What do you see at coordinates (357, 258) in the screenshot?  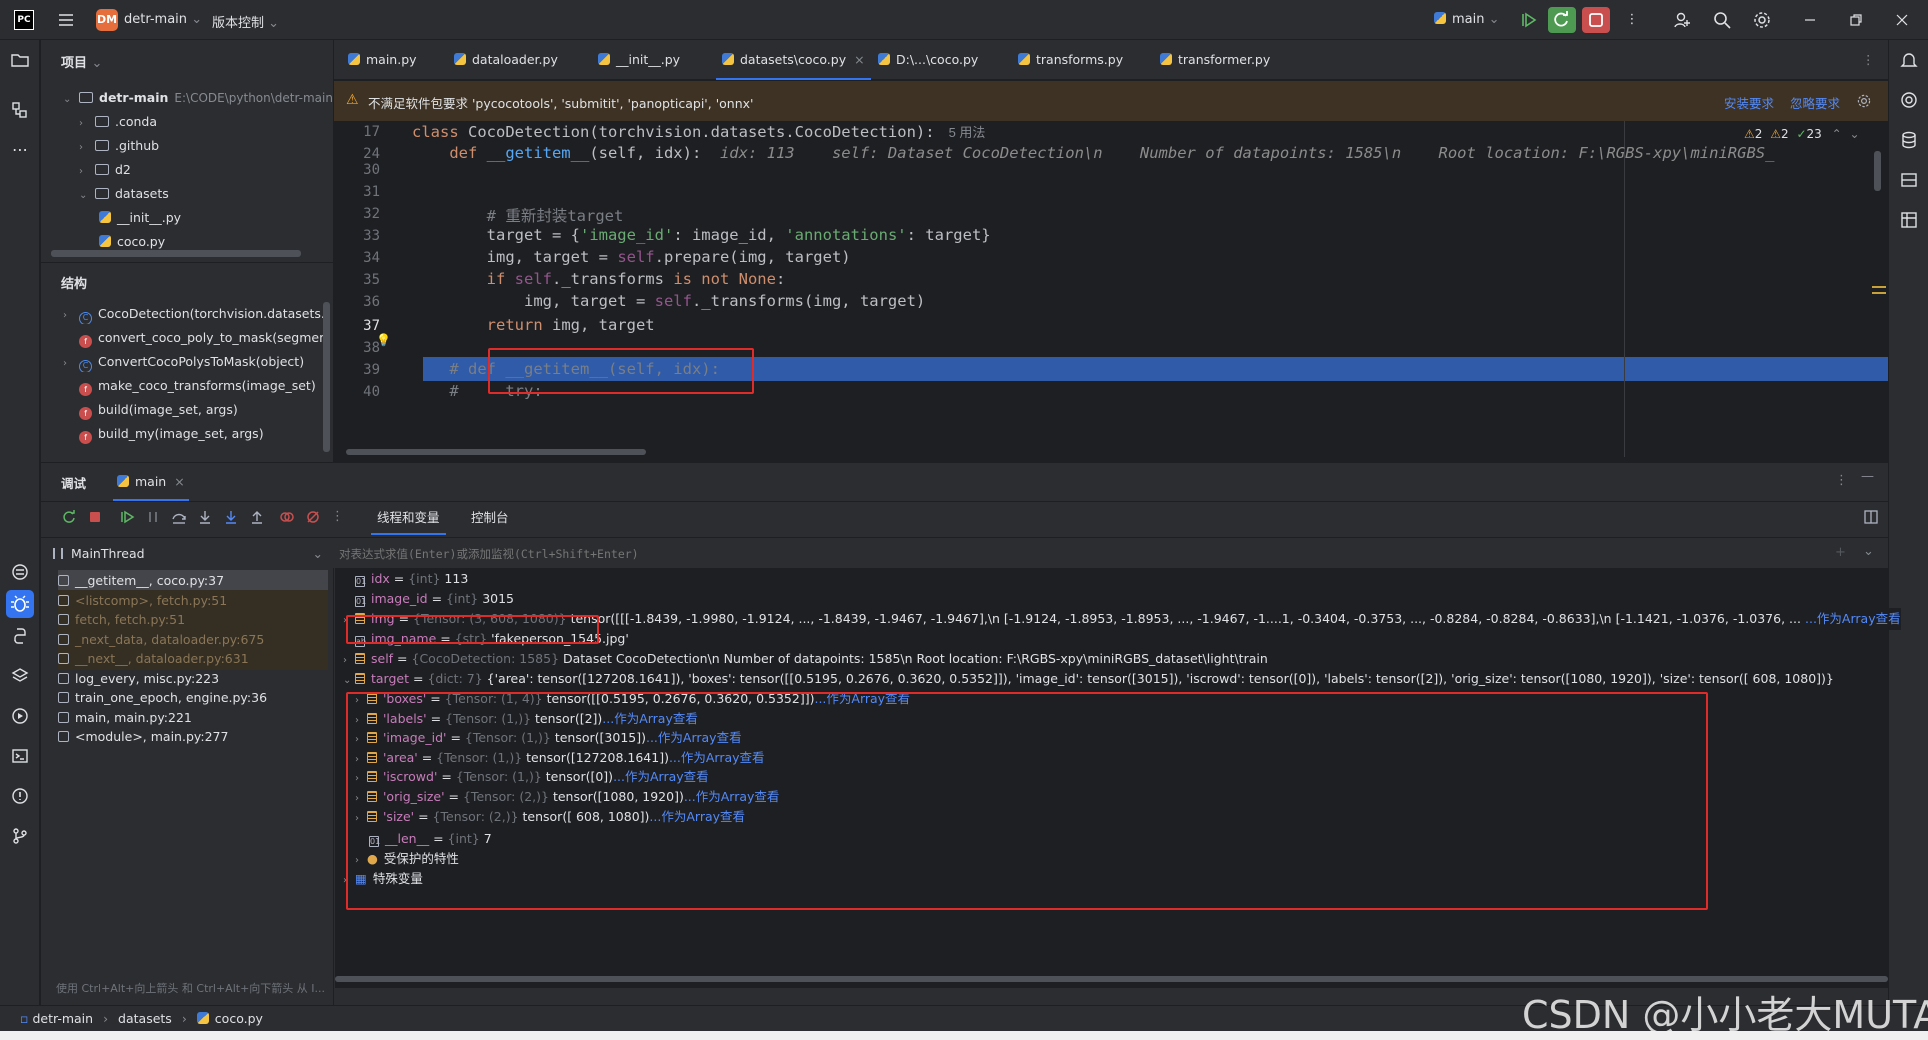 I see `line-number: 34` at bounding box center [357, 258].